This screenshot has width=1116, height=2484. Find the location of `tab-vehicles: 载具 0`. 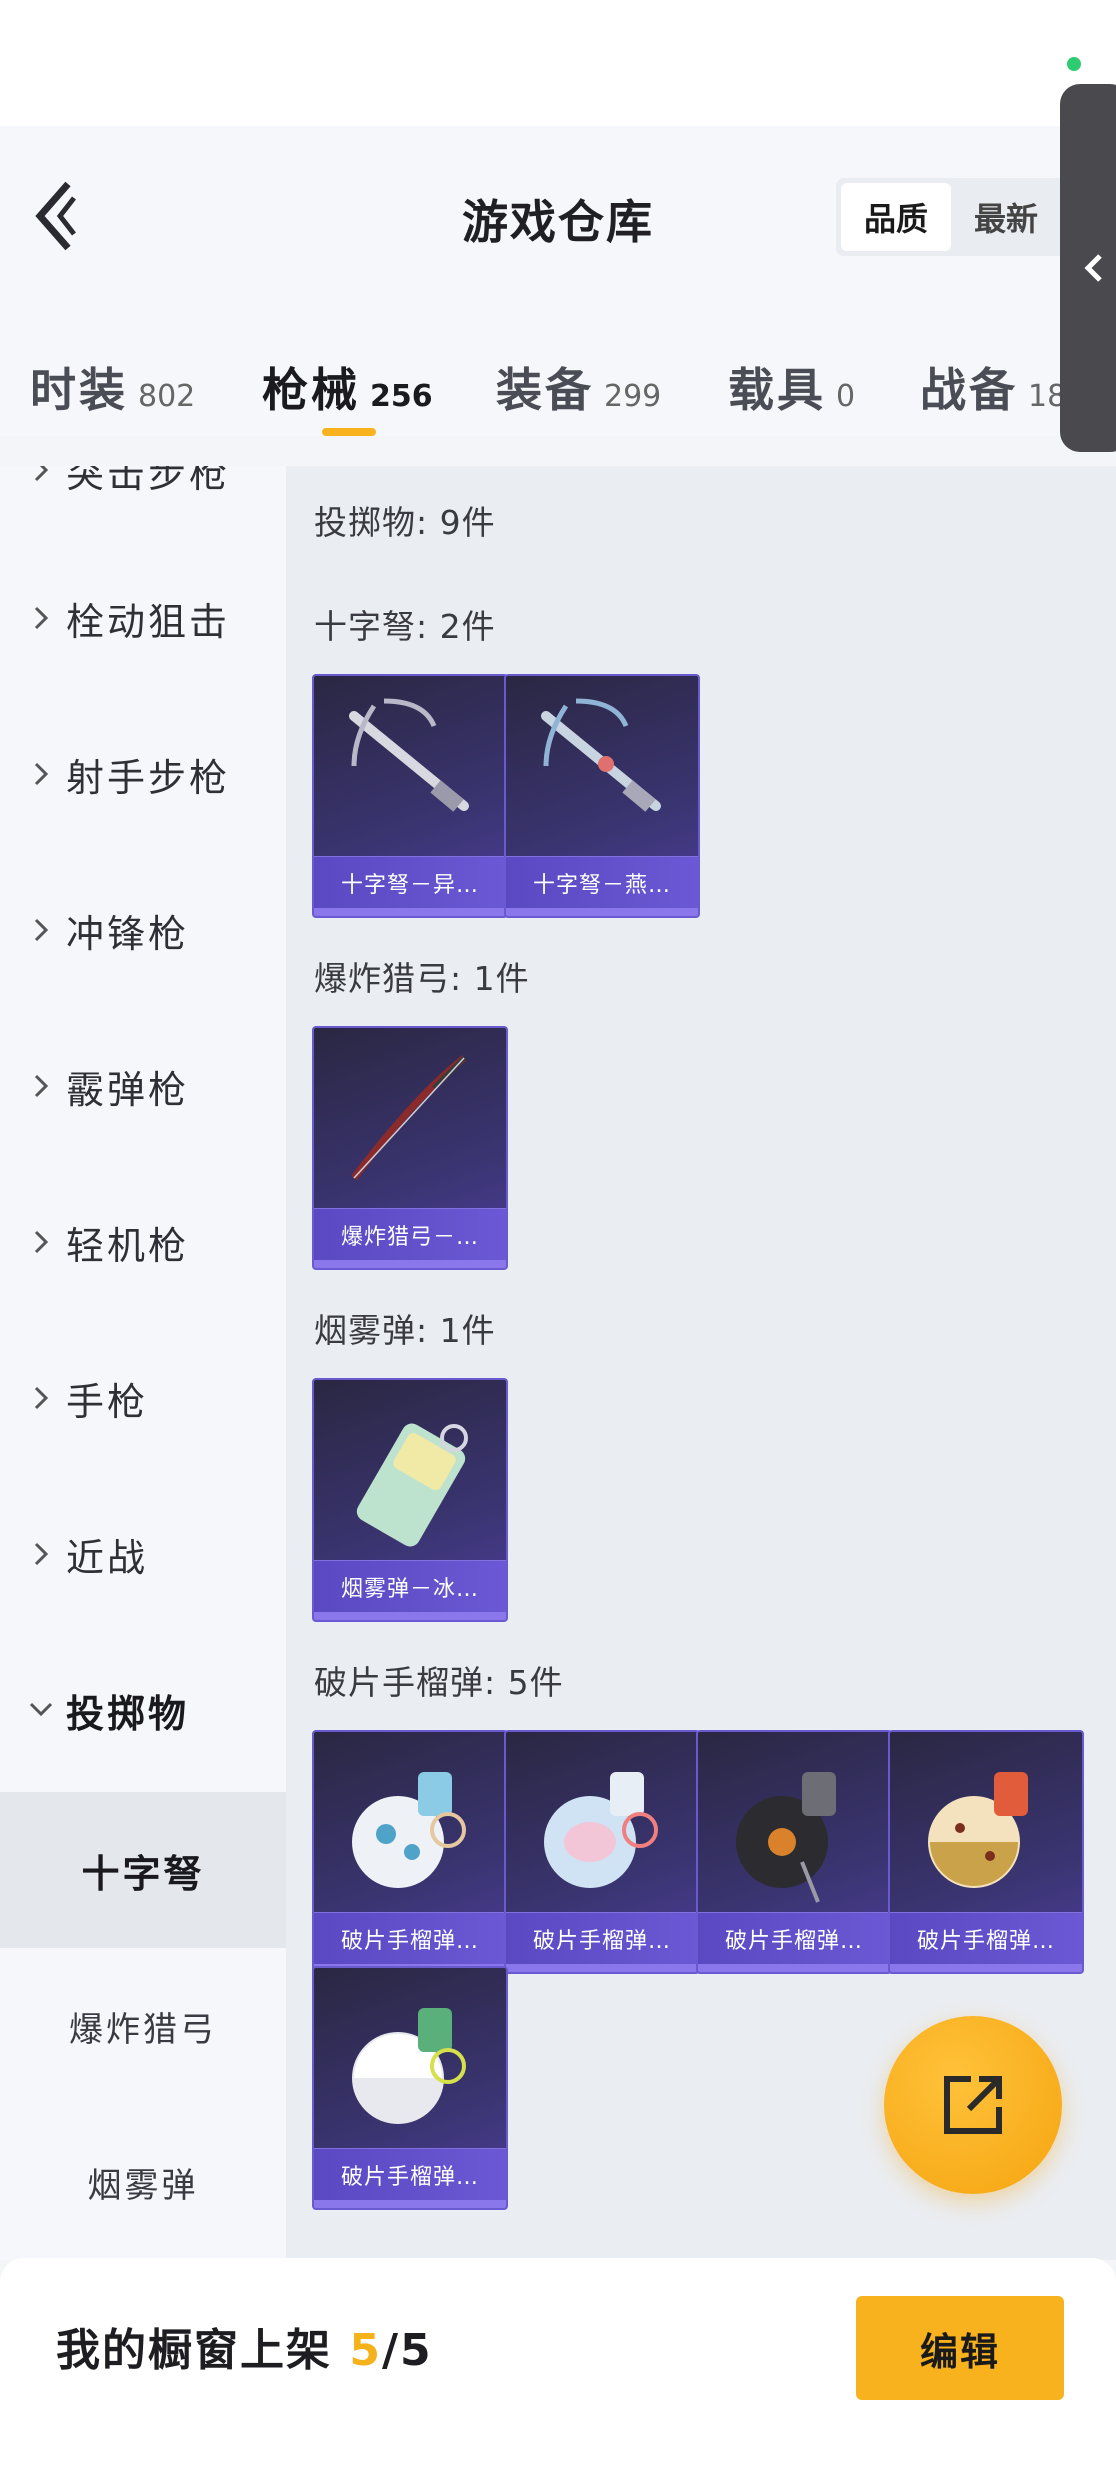

tab-vehicles: 载具 0 is located at coordinates (791, 387).